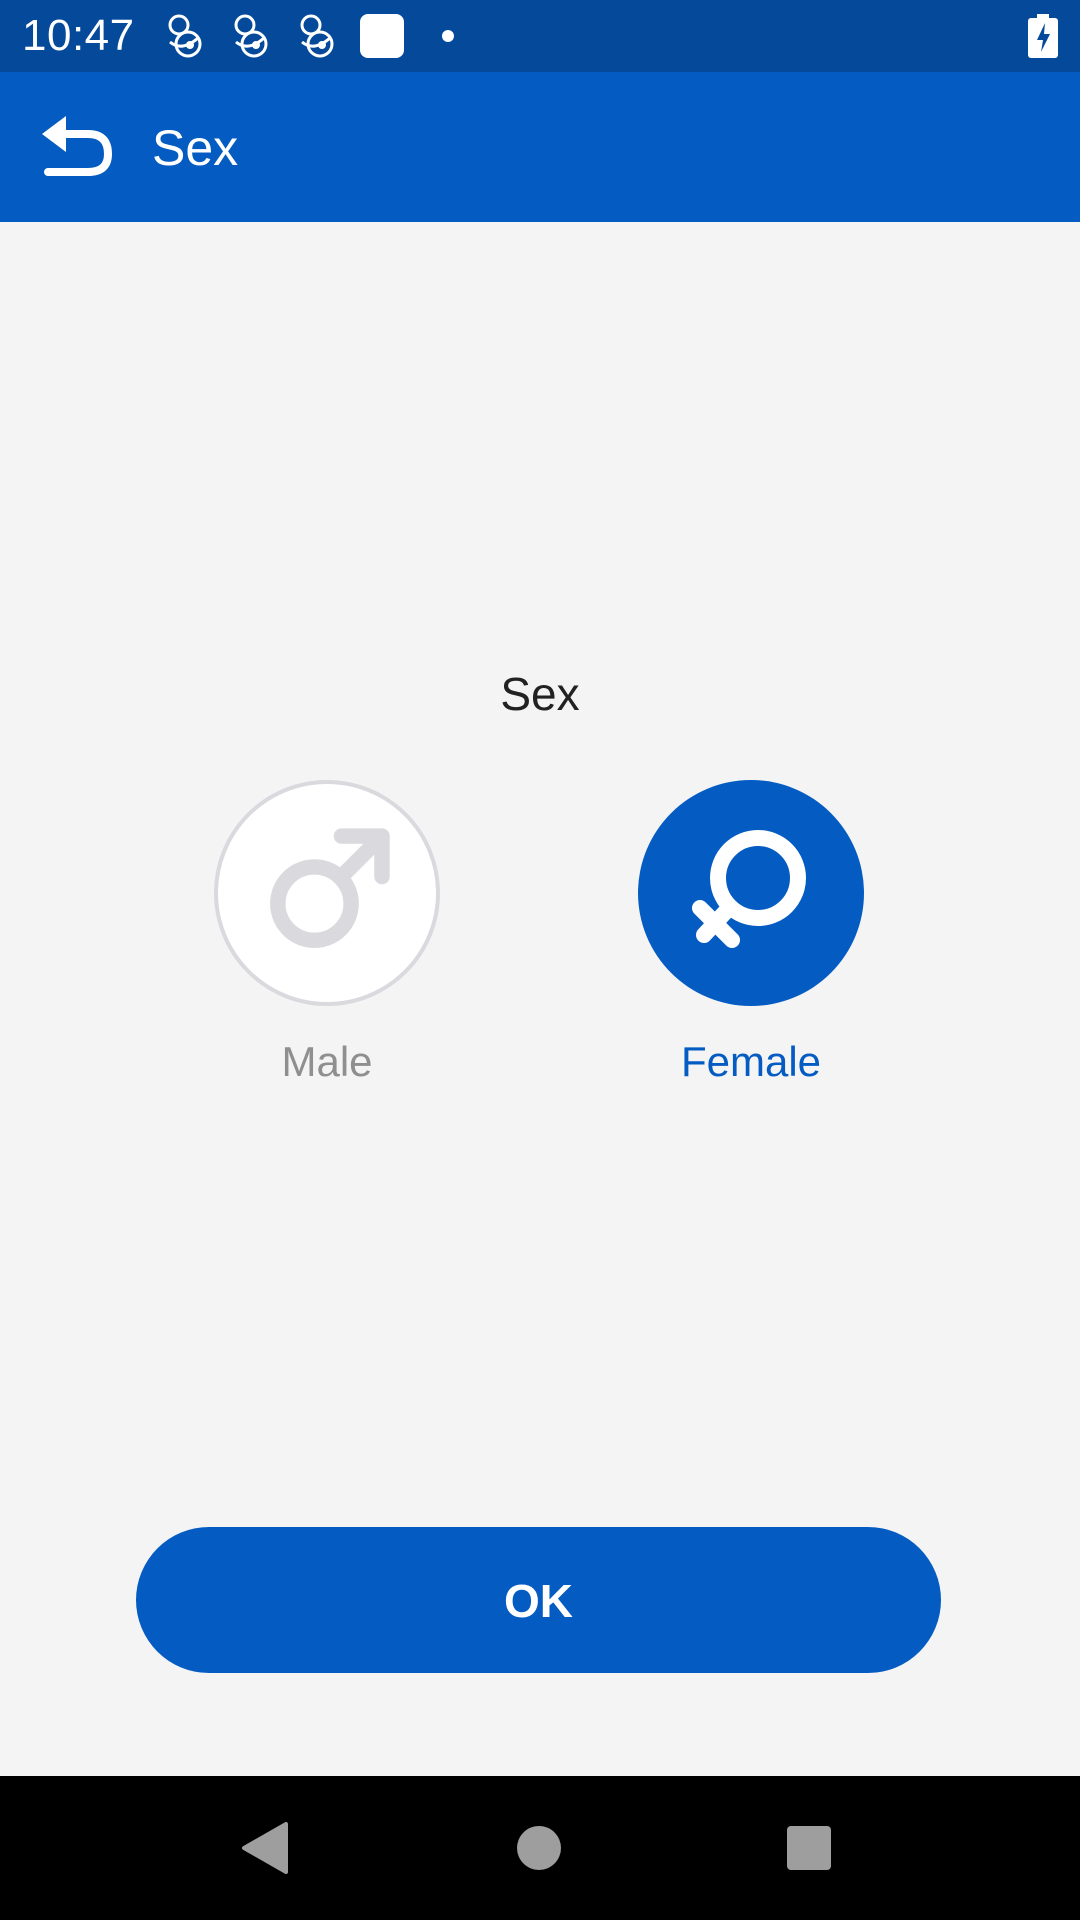 The image size is (1080, 1920). Describe the element at coordinates (382, 36) in the screenshot. I see `white-square-icon` at that location.